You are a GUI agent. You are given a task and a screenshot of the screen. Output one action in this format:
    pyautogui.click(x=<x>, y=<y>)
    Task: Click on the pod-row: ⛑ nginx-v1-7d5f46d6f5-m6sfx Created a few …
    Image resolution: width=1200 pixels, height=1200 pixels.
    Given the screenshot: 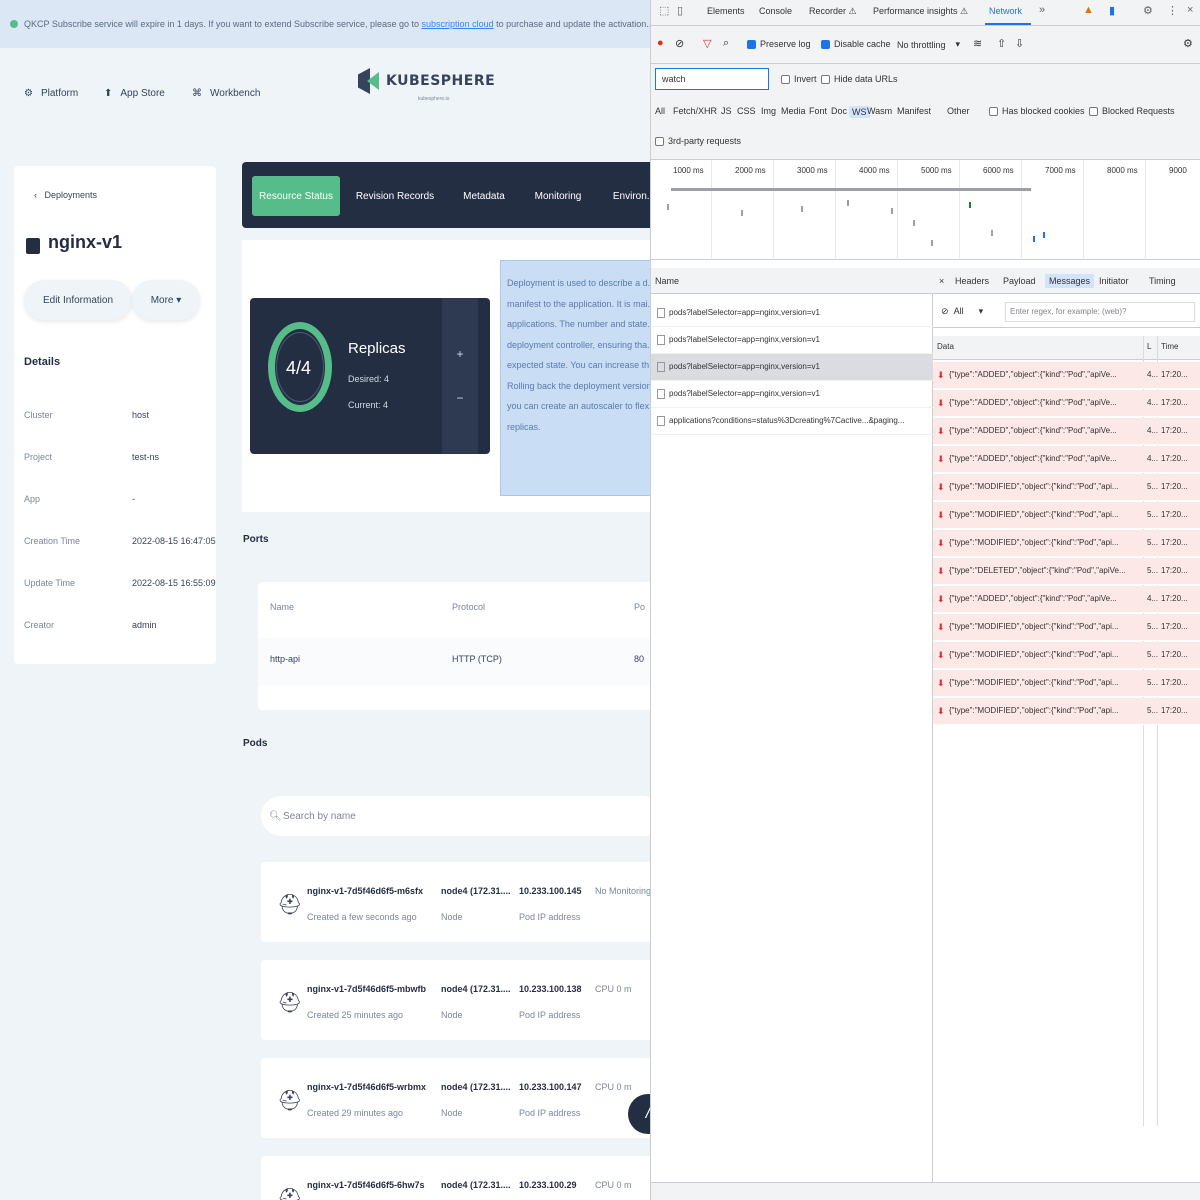 What is the action you would take?
    pyautogui.click(x=455, y=902)
    